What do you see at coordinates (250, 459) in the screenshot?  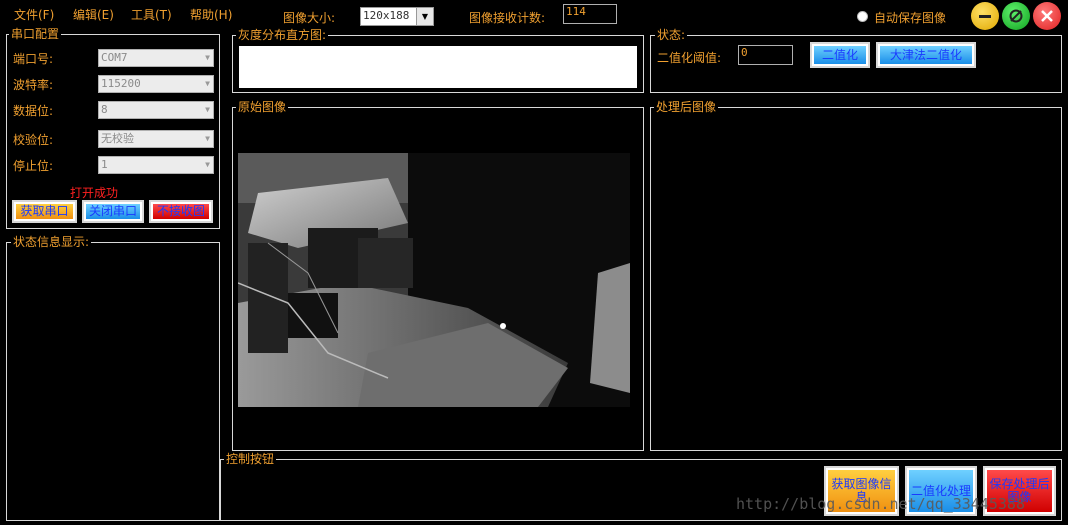 I see `controls-title: 控制按钮` at bounding box center [250, 459].